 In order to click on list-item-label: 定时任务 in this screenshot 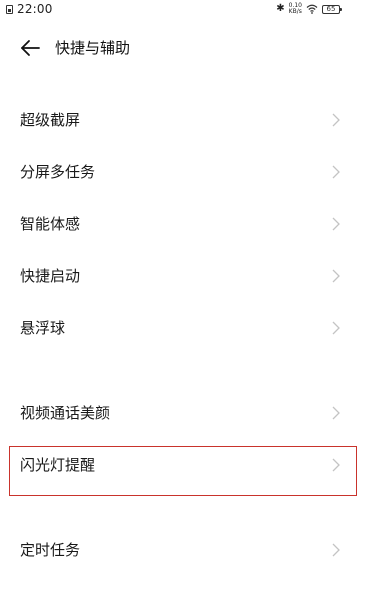, I will do `click(50, 550)`.